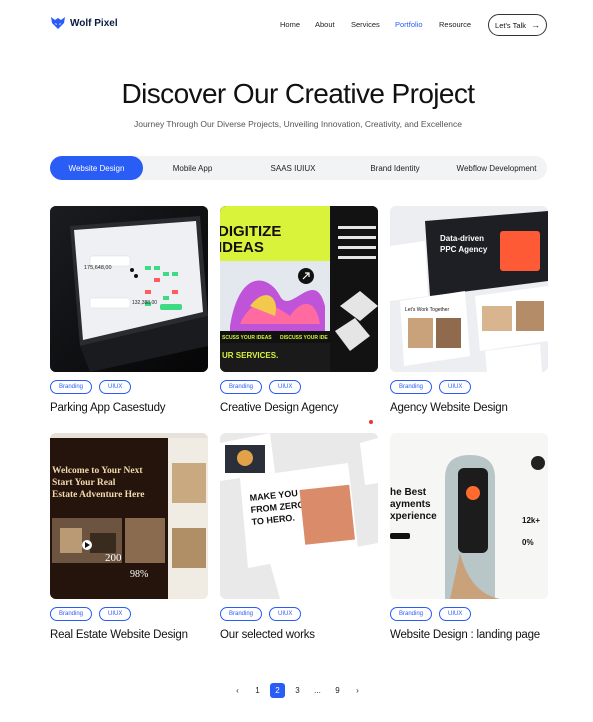  Describe the element at coordinates (427, 310) in the screenshot. I see `work-together-text: Let's Work Together` at that location.